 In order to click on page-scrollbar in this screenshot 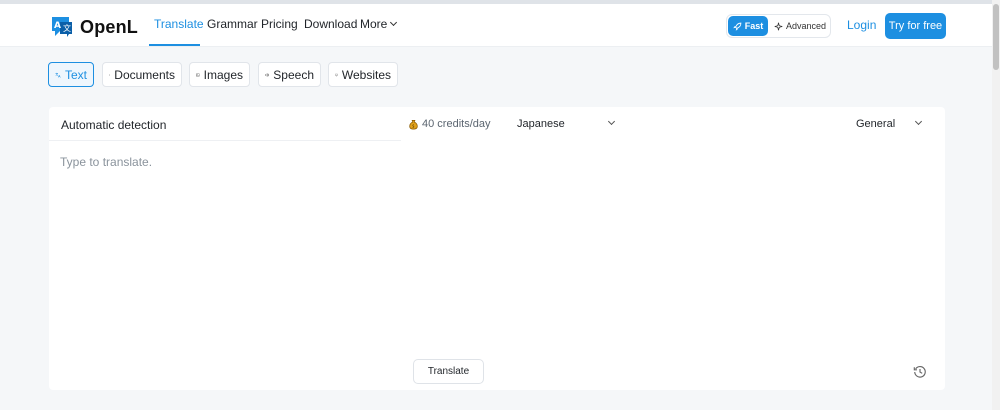, I will do `click(996, 205)`.